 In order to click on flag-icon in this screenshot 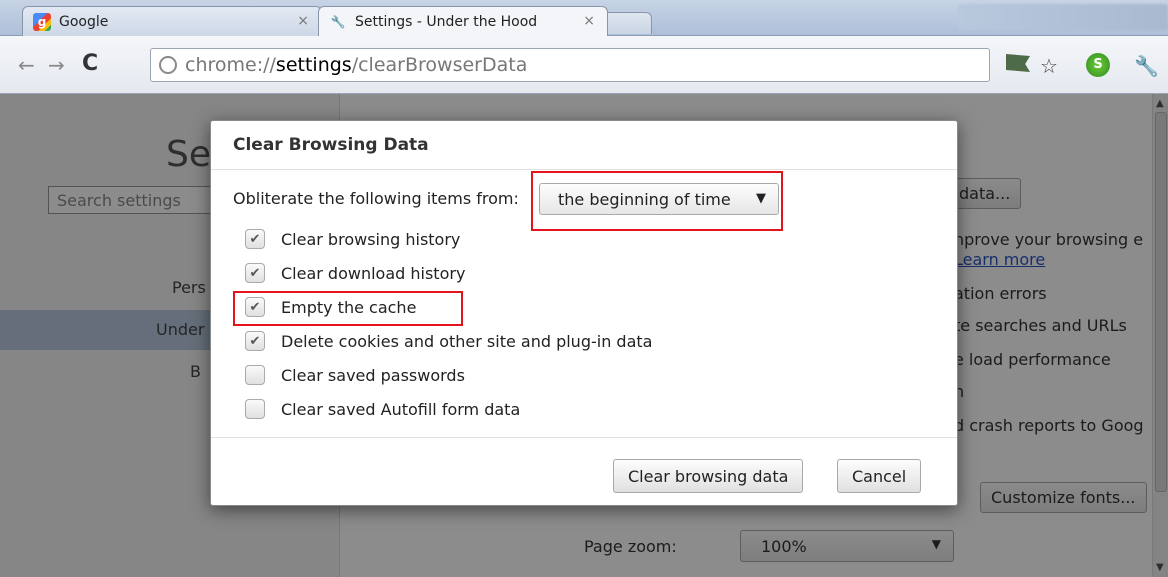, I will do `click(1018, 63)`.